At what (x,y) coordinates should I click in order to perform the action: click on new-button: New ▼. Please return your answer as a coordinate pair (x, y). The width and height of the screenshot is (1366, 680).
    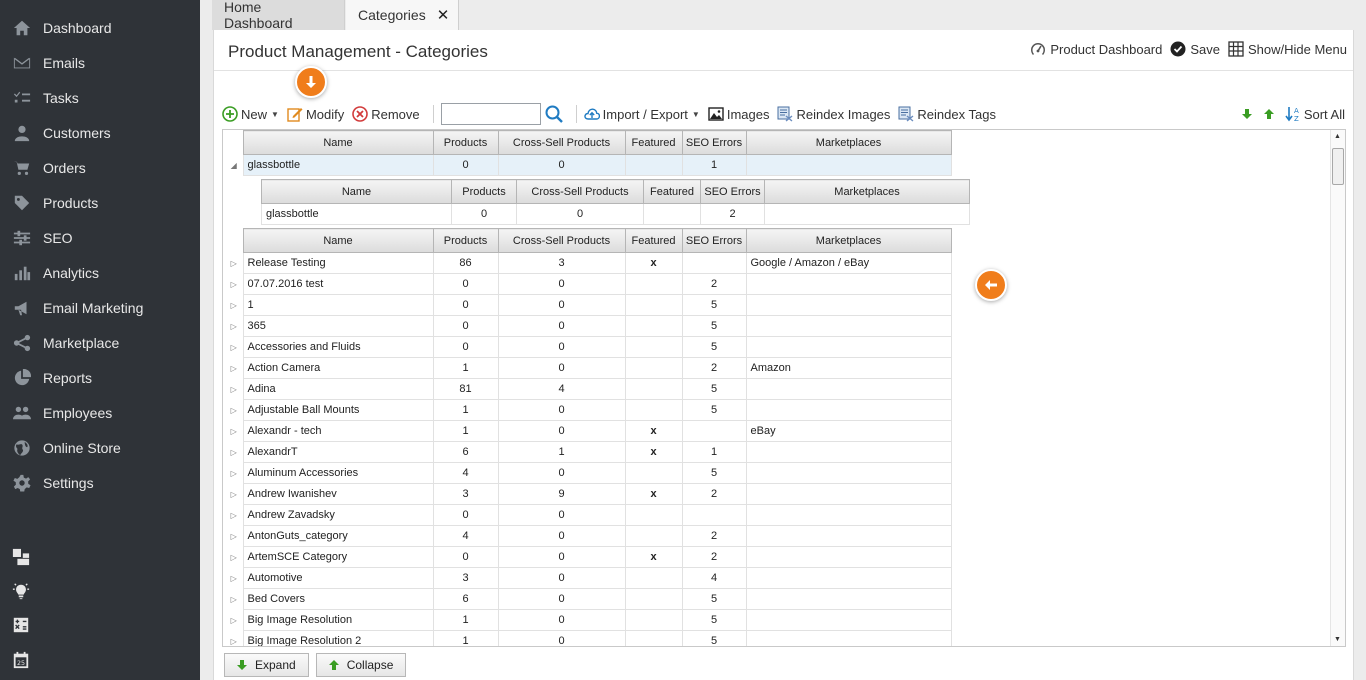
    Looking at the image, I should click on (250, 114).